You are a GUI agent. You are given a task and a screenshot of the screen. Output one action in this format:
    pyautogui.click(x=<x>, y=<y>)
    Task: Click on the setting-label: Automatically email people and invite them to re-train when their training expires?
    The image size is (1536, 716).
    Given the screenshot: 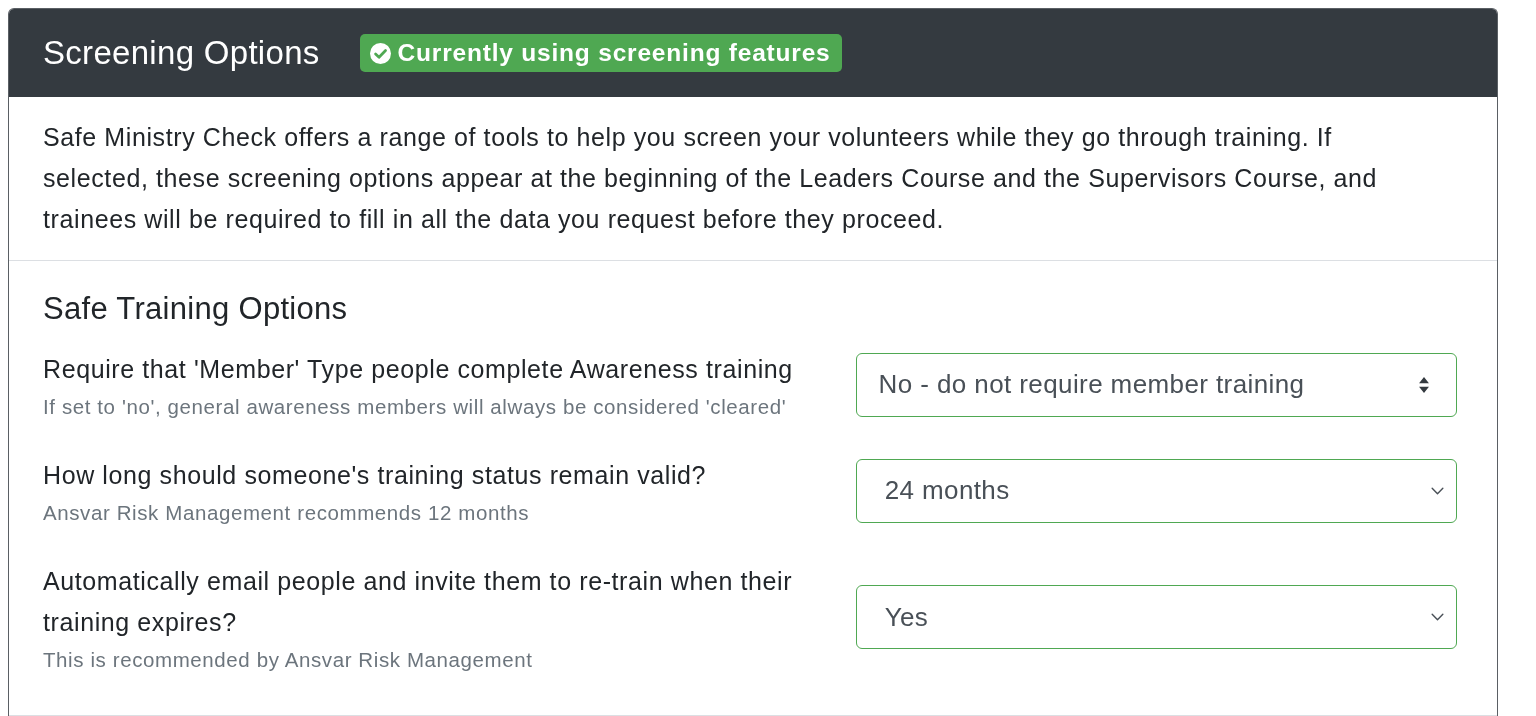 What is the action you would take?
    pyautogui.click(x=418, y=602)
    